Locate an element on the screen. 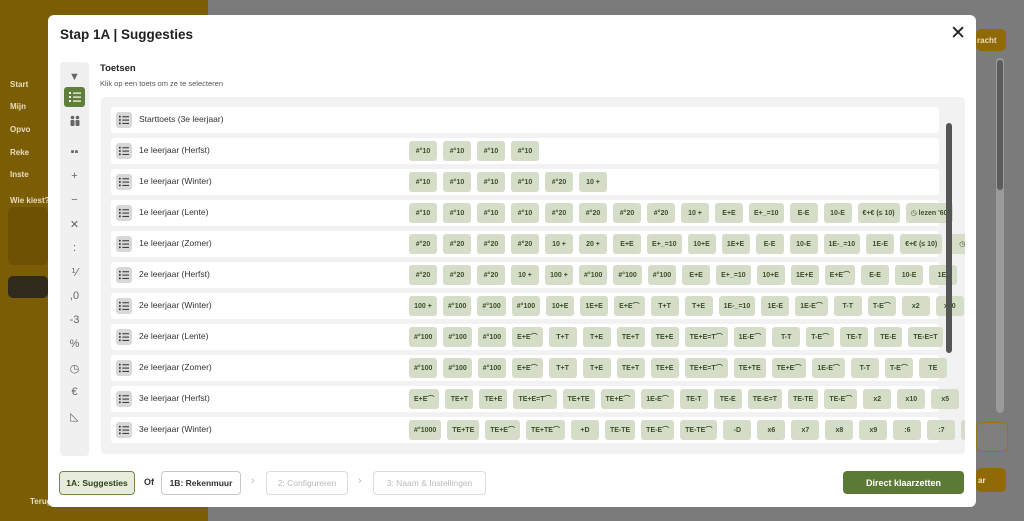 This screenshot has width=1024, height=521. test-row-label: 1e leerjaar (Herfst) is located at coordinates (174, 150).